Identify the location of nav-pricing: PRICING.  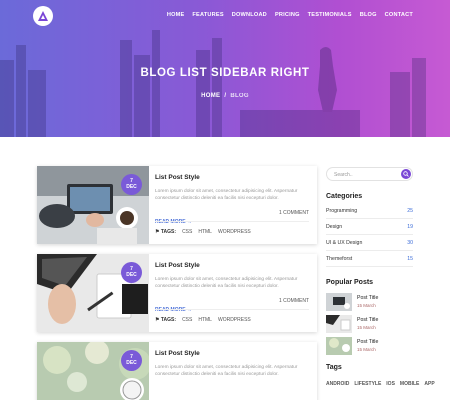
(287, 15).